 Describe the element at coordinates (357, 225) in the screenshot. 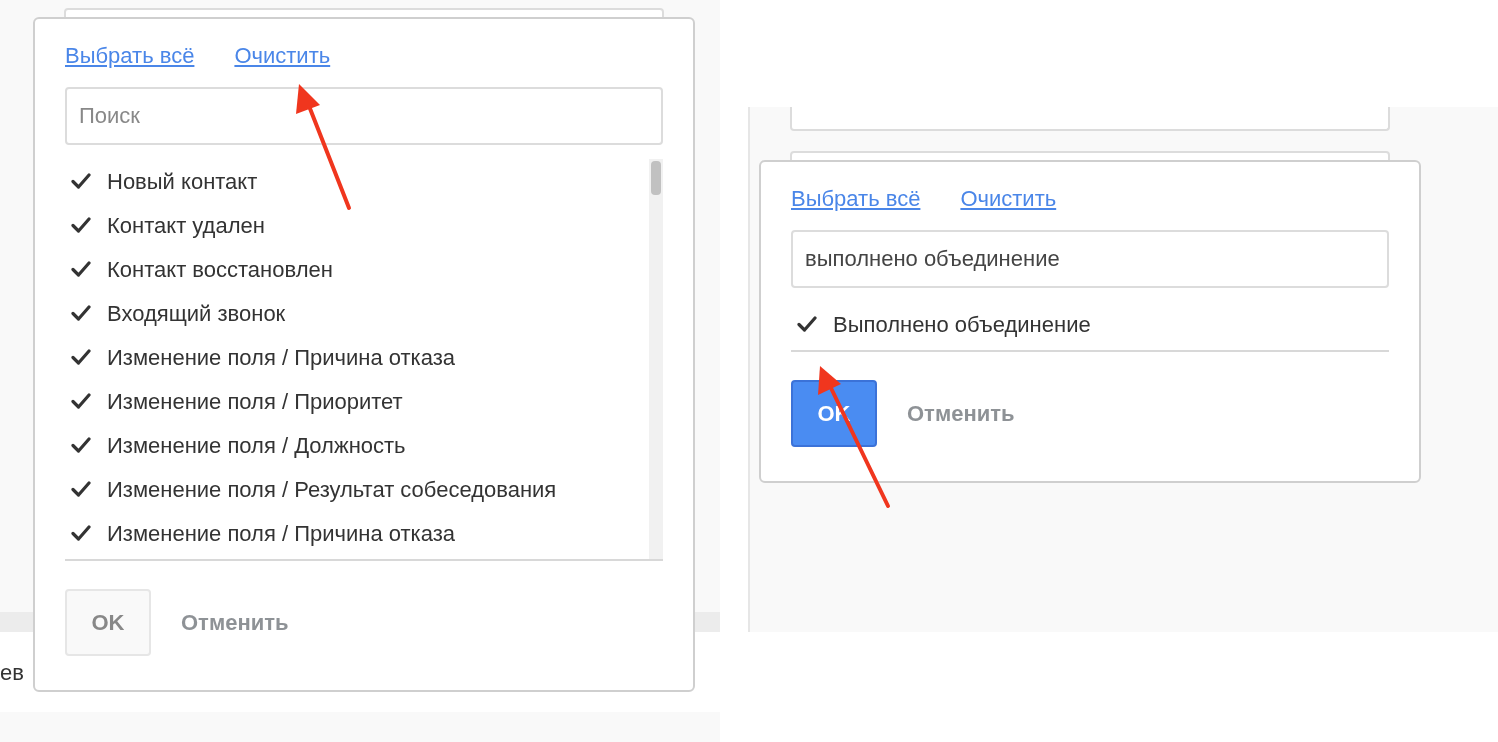

I see `event-option: Контакт удален` at that location.